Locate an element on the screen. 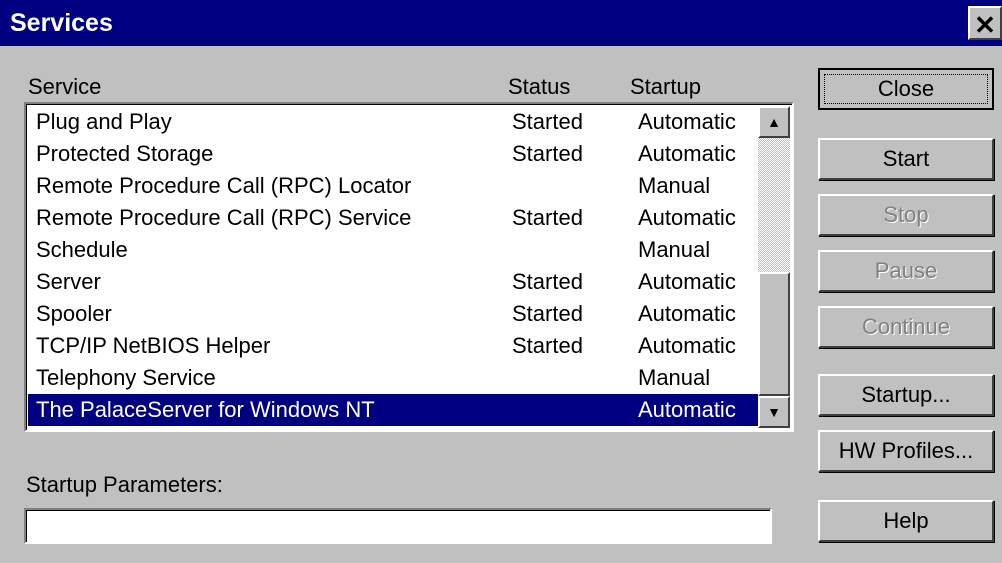 This screenshot has width=1002, height=563. help-button-label: Help is located at coordinates (906, 520).